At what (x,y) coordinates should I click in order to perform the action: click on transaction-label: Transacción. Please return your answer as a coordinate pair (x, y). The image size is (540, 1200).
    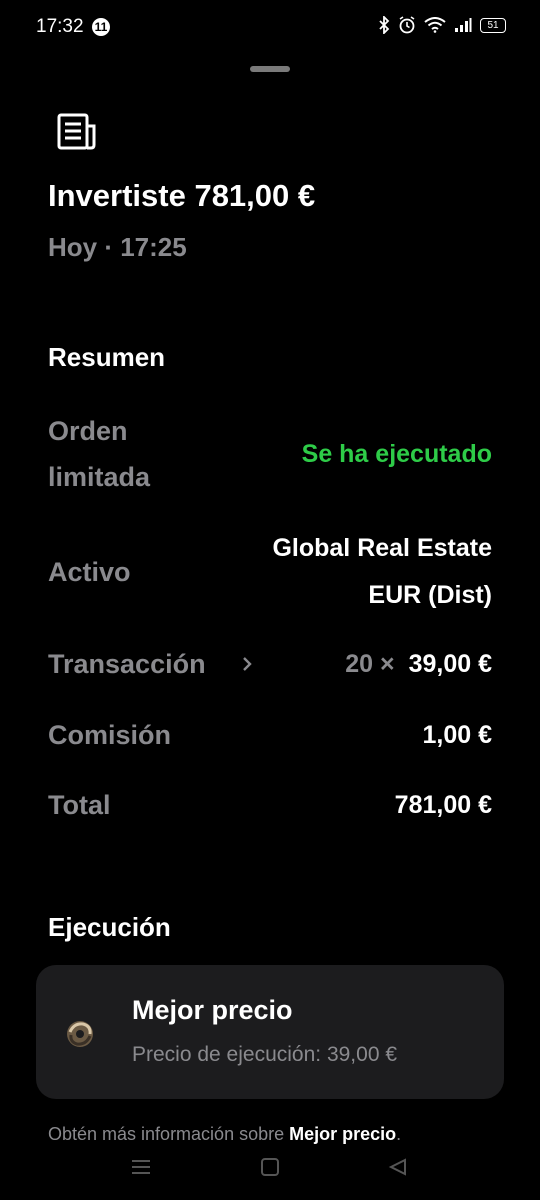
    Looking at the image, I should click on (127, 664).